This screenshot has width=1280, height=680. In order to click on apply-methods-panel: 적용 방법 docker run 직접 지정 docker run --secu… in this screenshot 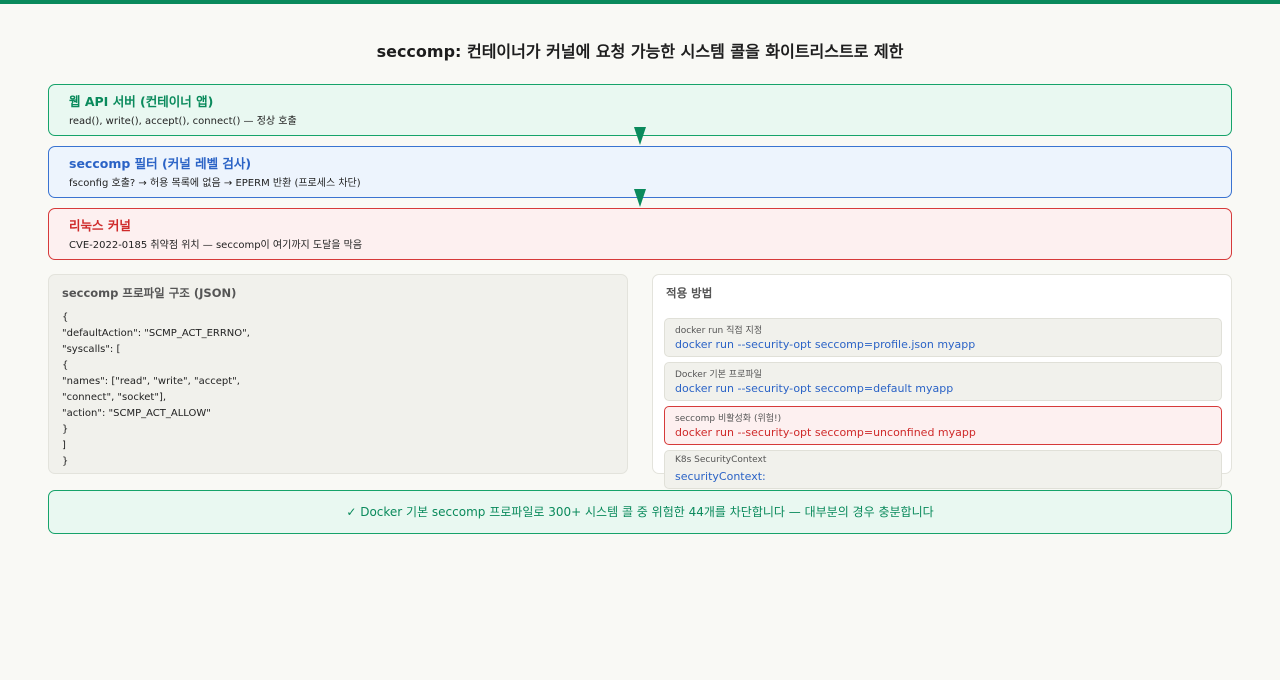, I will do `click(942, 381)`.